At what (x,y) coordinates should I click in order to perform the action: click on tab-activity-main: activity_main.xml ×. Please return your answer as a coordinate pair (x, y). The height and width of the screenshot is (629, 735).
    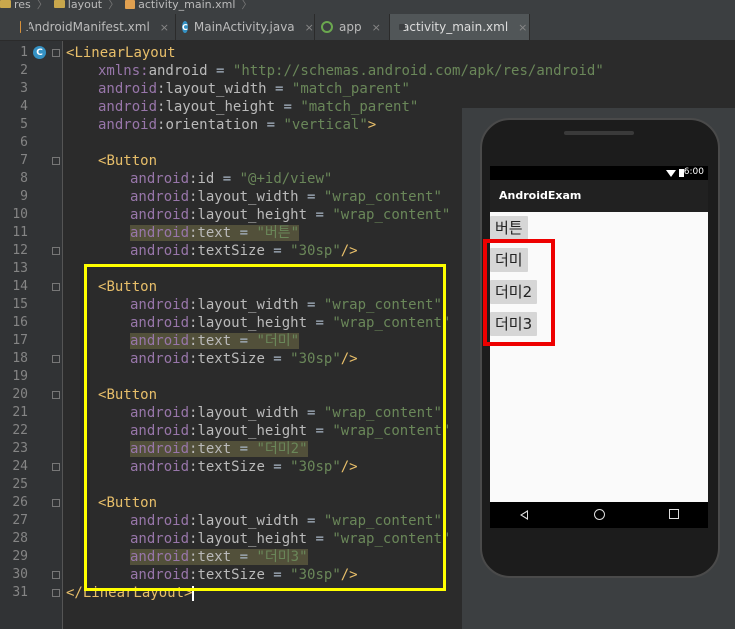
    Looking at the image, I should click on (460, 27).